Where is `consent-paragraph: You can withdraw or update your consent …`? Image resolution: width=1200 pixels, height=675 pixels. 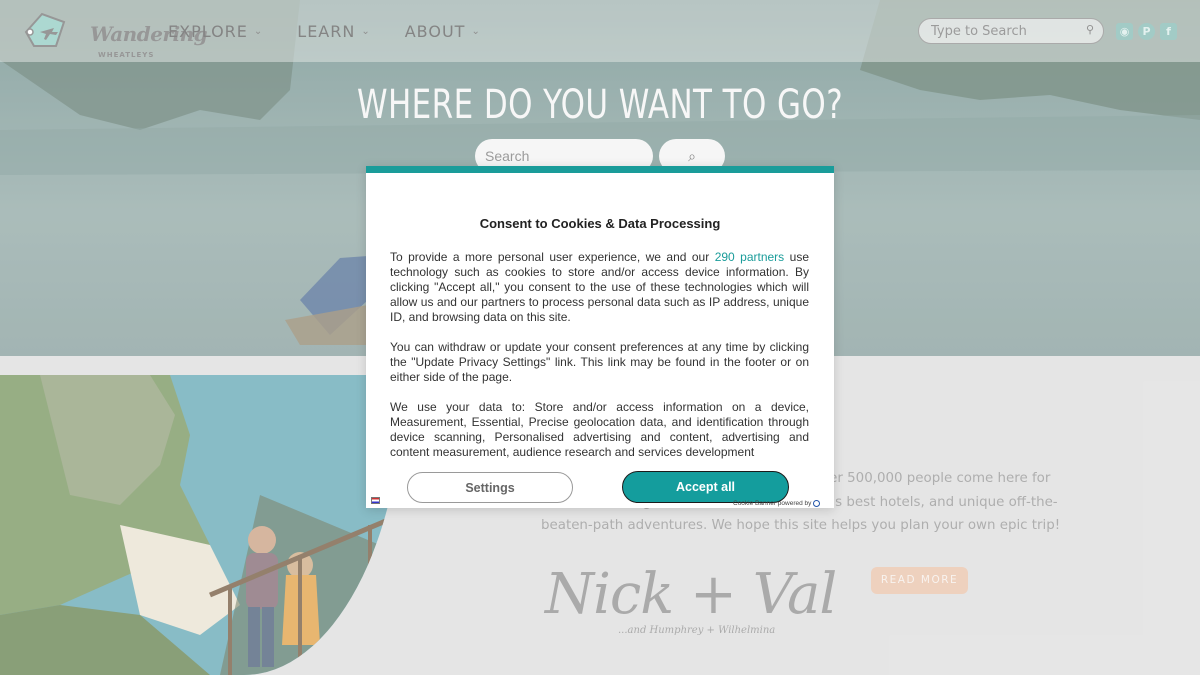 consent-paragraph: You can withdraw or update your consent … is located at coordinates (599, 362).